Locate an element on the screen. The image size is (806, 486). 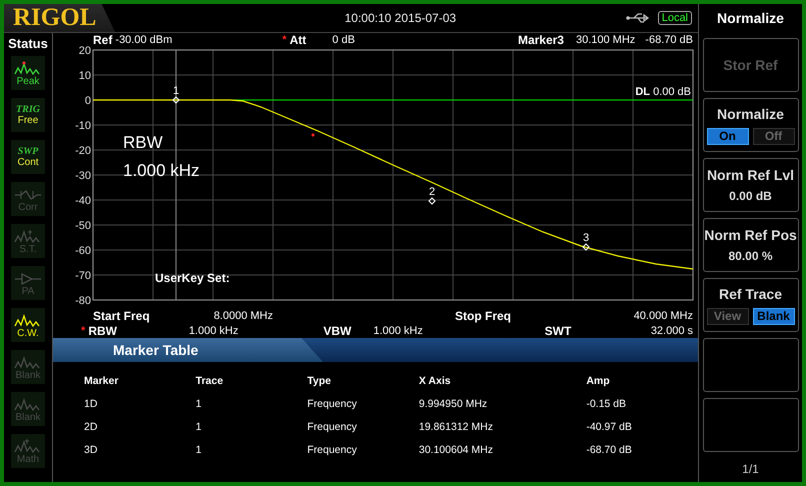
table-cell: -68.70 dB is located at coordinates (609, 450).